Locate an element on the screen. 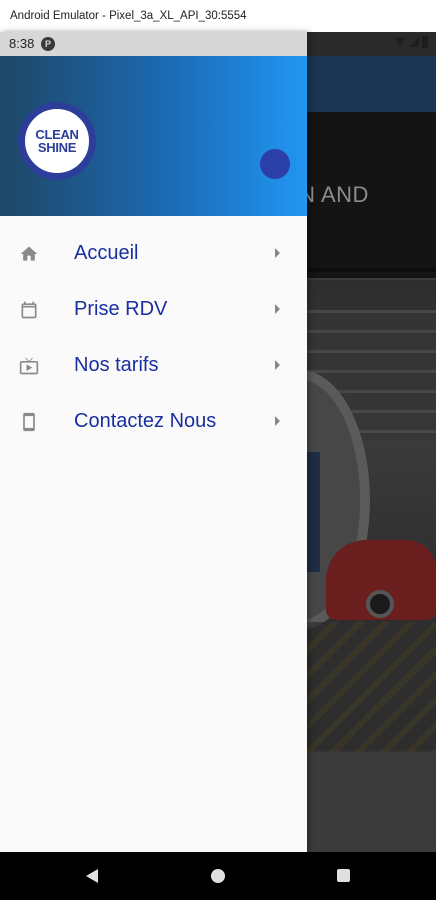 The width and height of the screenshot is (436, 900). menu-item-nos-tarifs: Nos tarifs is located at coordinates (153, 366).